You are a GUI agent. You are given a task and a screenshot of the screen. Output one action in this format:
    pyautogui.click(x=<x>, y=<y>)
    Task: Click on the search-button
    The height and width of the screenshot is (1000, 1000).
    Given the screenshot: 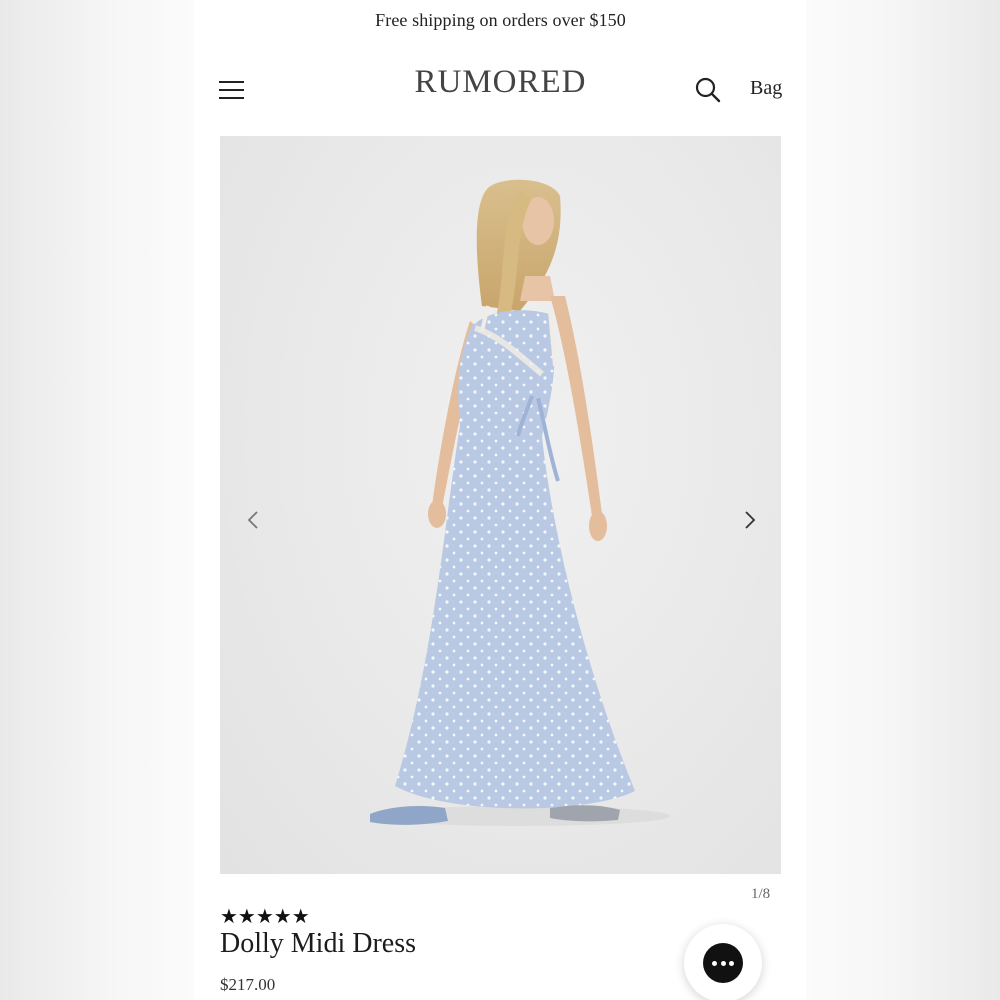 What is the action you would take?
    pyautogui.click(x=708, y=90)
    